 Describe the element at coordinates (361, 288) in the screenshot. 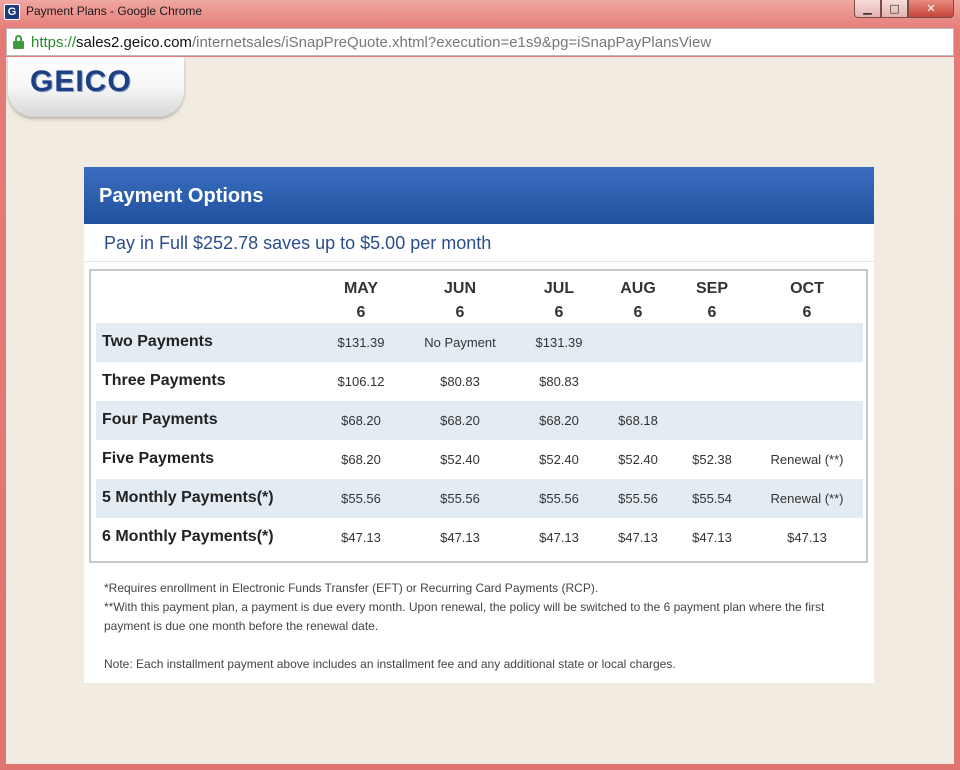

I see `column-month: MAY` at that location.